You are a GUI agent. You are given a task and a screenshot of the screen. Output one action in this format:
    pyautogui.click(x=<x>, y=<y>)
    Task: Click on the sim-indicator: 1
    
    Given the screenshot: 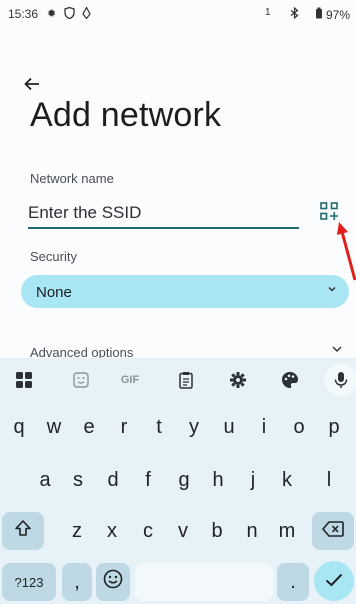 What is the action you would take?
    pyautogui.click(x=268, y=12)
    